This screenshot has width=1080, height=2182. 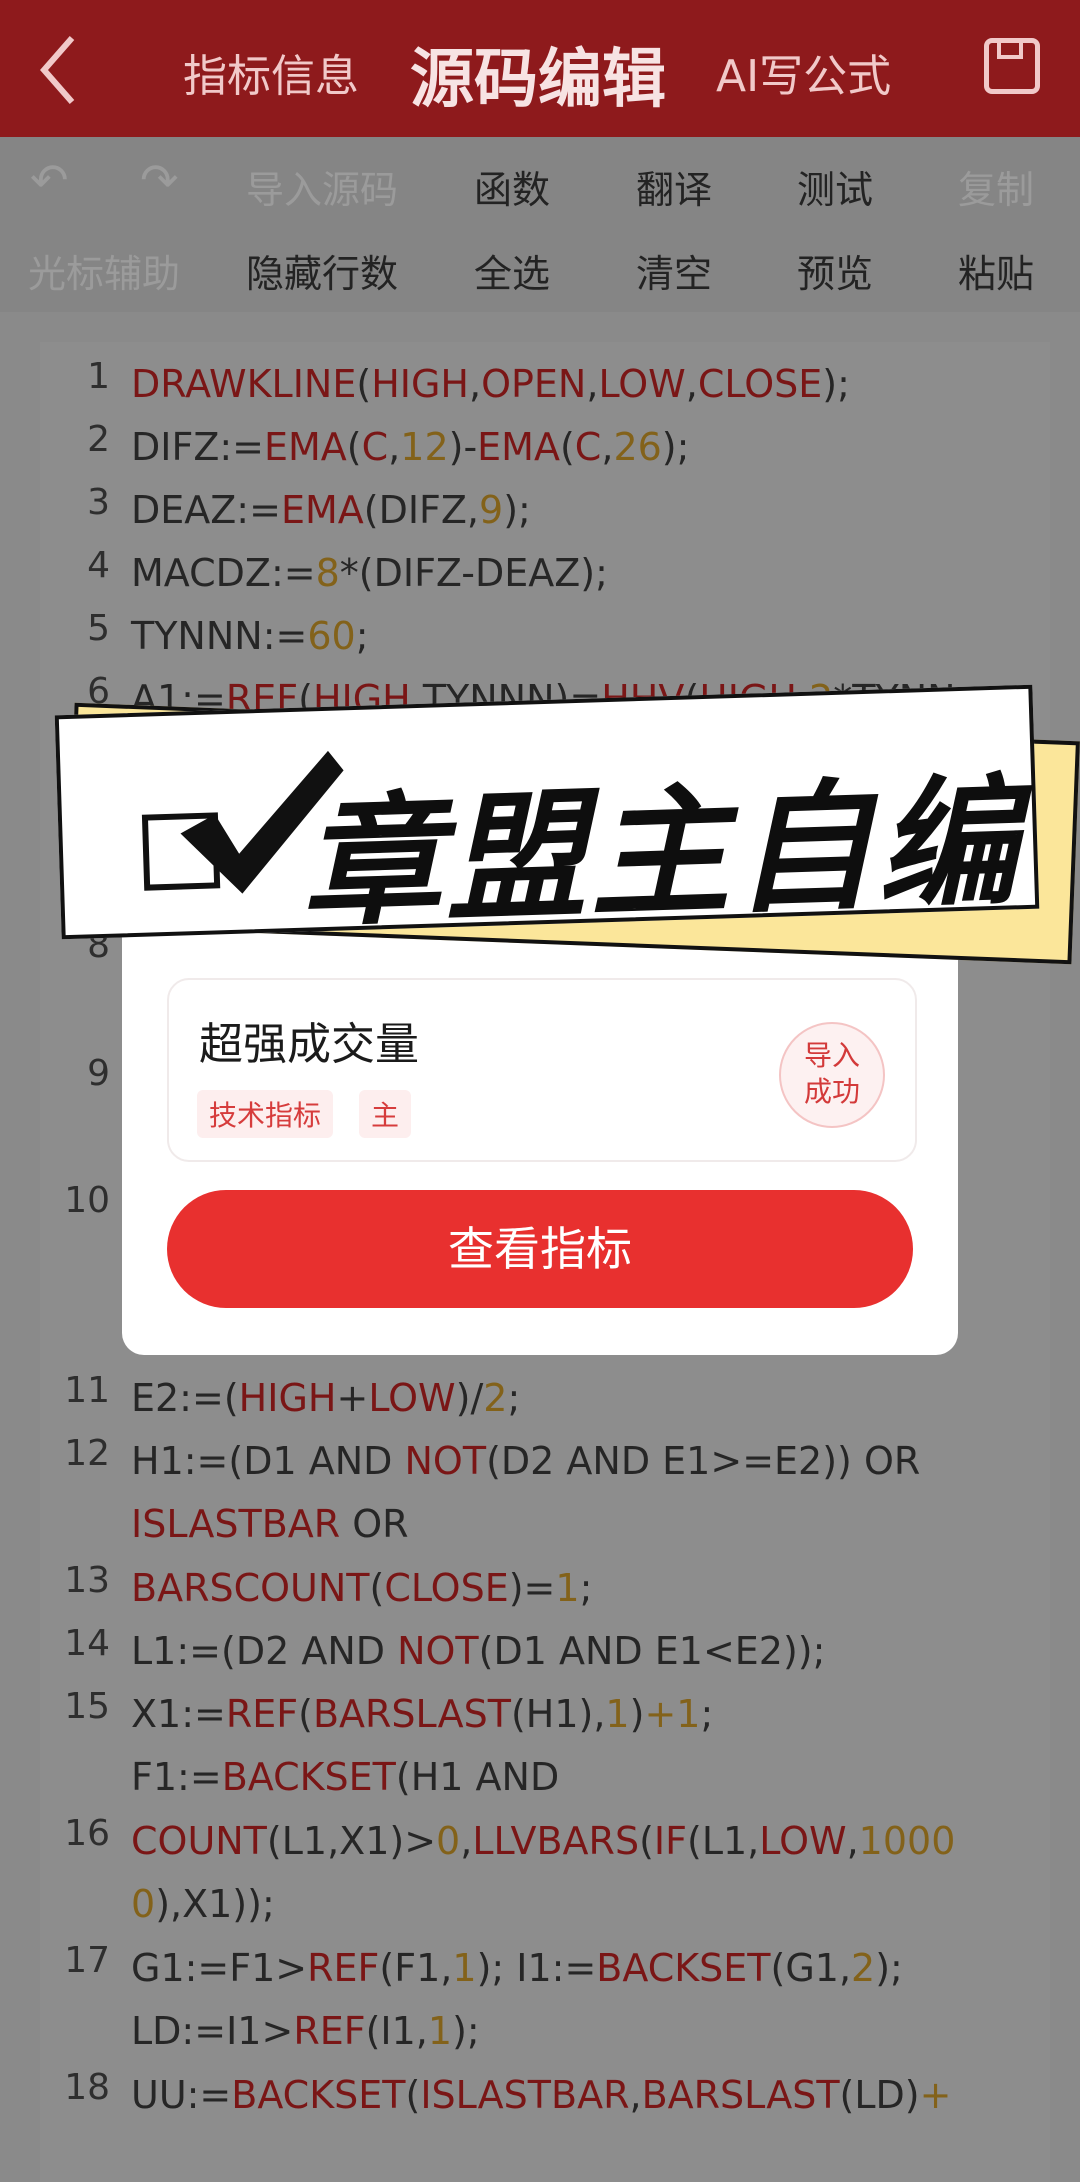 What do you see at coordinates (331, 510) in the screenshot?
I see `code-line: DEAZ:=EMA(DIFZ,9);` at bounding box center [331, 510].